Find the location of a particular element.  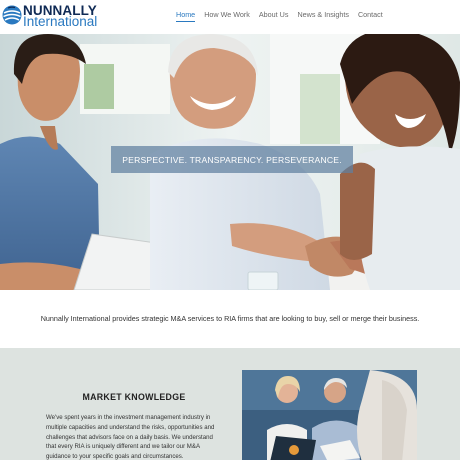

logo-subname: International is located at coordinates (60, 21).